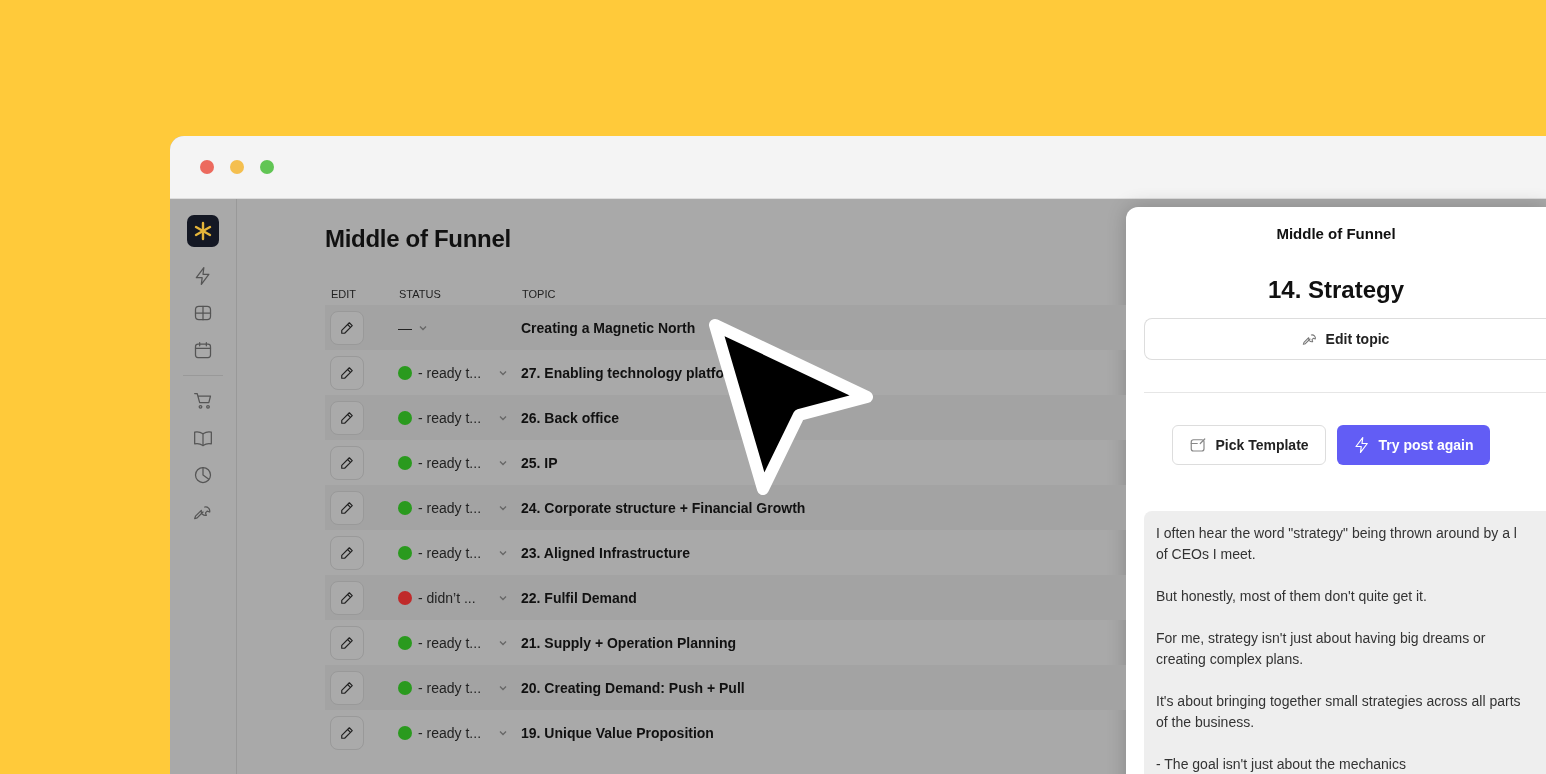  Describe the element at coordinates (725, 732) in the screenshot. I see `table-row: - ready t... 19. Unique Value Proposition` at that location.